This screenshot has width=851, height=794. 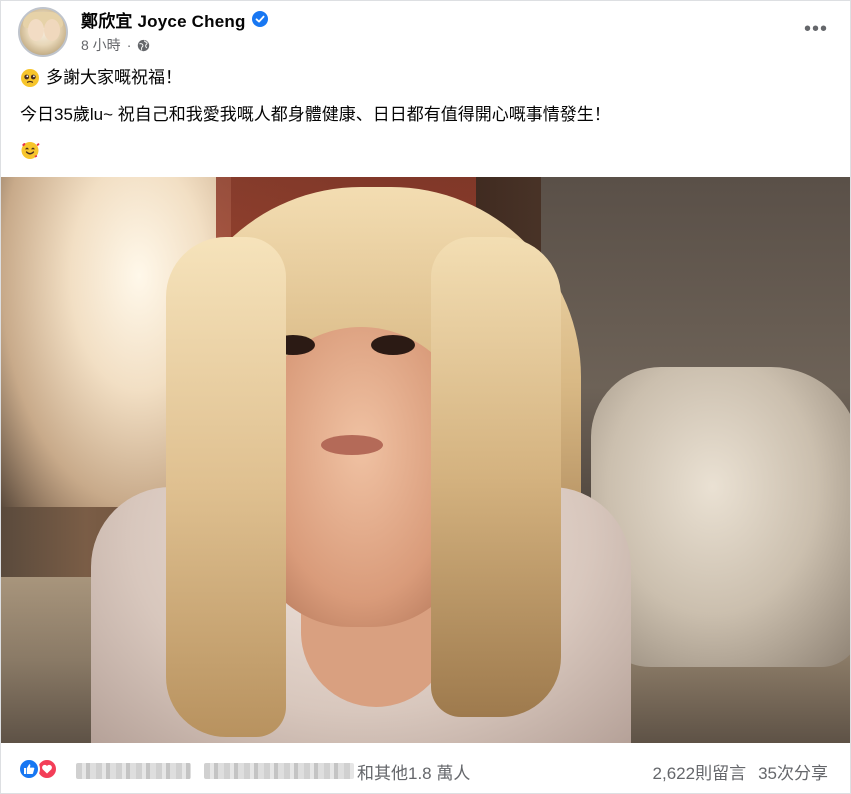 What do you see at coordinates (143, 45) in the screenshot?
I see `globe-icon` at bounding box center [143, 45].